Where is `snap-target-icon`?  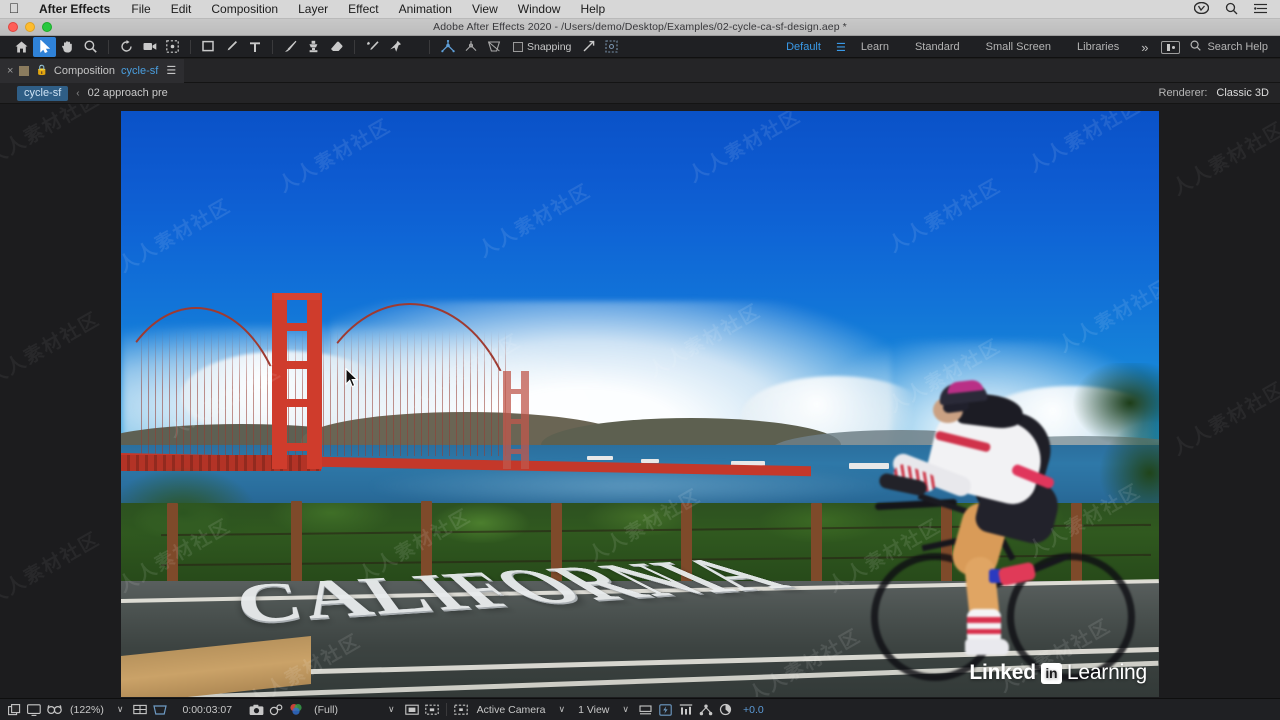 snap-target-icon is located at coordinates (611, 47).